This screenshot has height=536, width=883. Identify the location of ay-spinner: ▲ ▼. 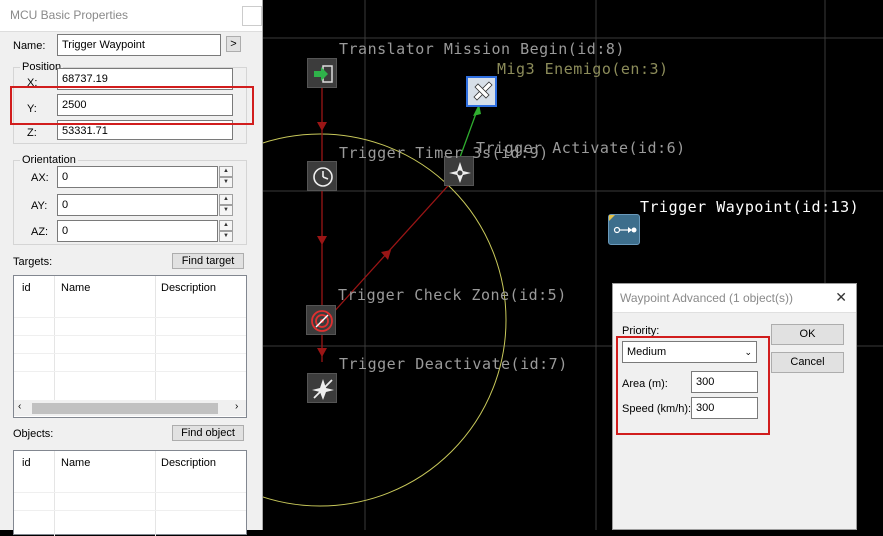
(226, 205).